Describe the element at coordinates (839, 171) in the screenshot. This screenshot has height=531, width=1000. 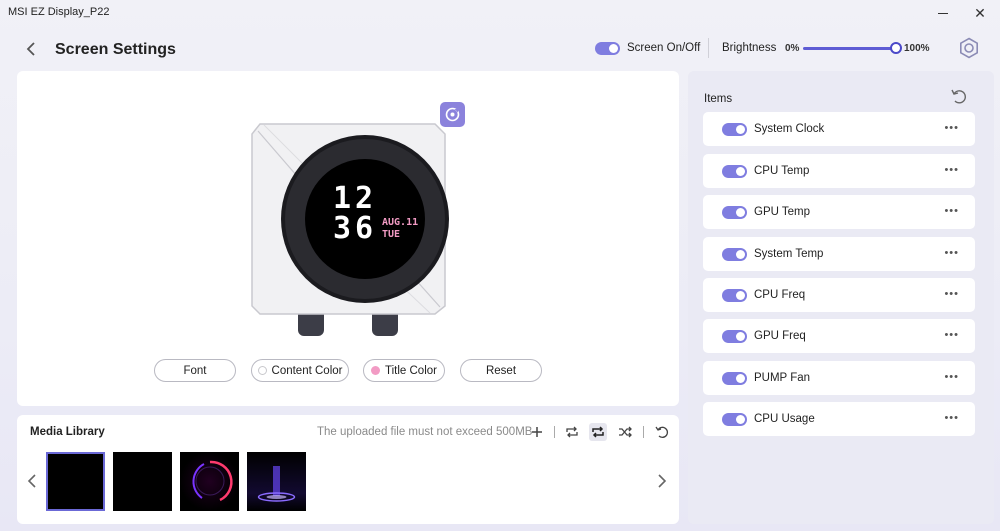
I see `item-cpu-temp: CPU Temp •••` at that location.